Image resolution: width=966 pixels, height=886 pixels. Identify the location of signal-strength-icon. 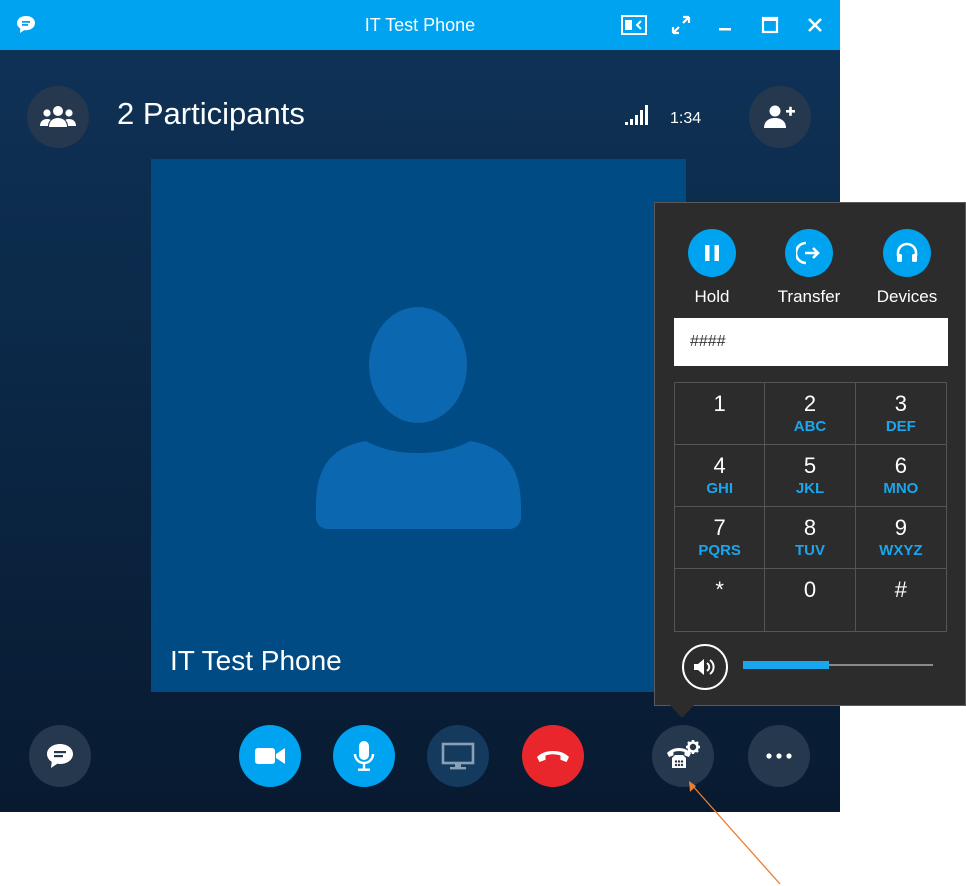
(637, 117).